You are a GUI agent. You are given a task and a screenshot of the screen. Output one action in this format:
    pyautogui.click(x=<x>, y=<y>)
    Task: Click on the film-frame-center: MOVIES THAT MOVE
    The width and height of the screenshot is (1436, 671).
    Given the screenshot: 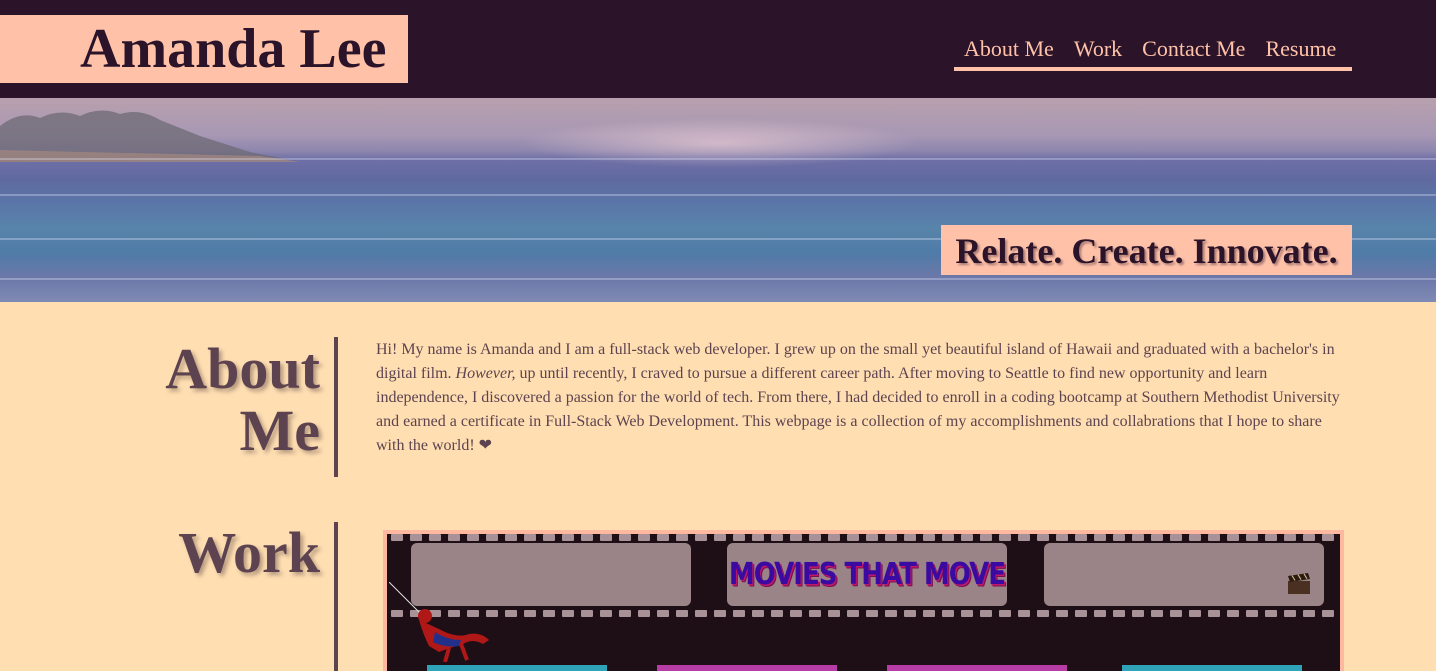 What is the action you would take?
    pyautogui.click(x=867, y=574)
    